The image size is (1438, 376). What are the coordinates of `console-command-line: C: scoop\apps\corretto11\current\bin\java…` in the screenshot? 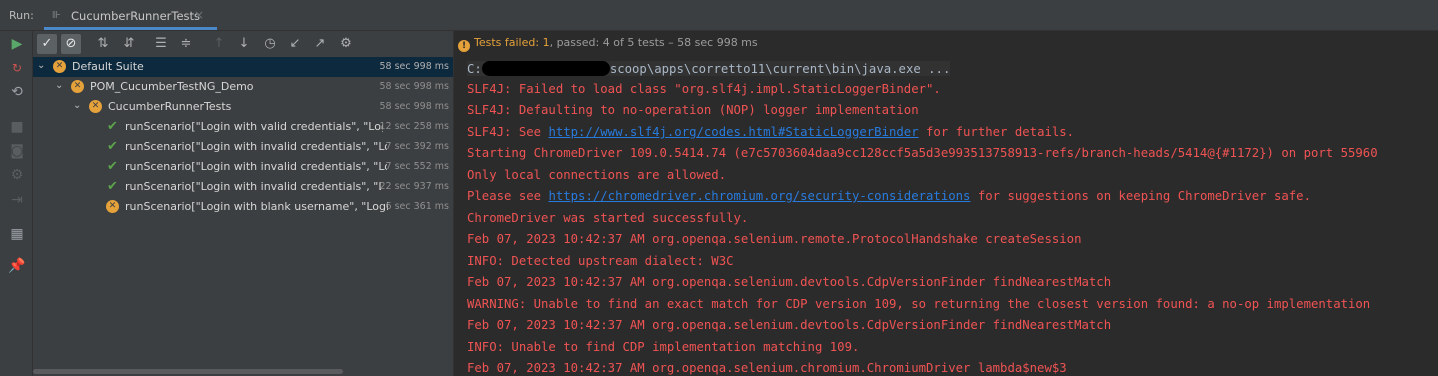 It's located at (709, 68).